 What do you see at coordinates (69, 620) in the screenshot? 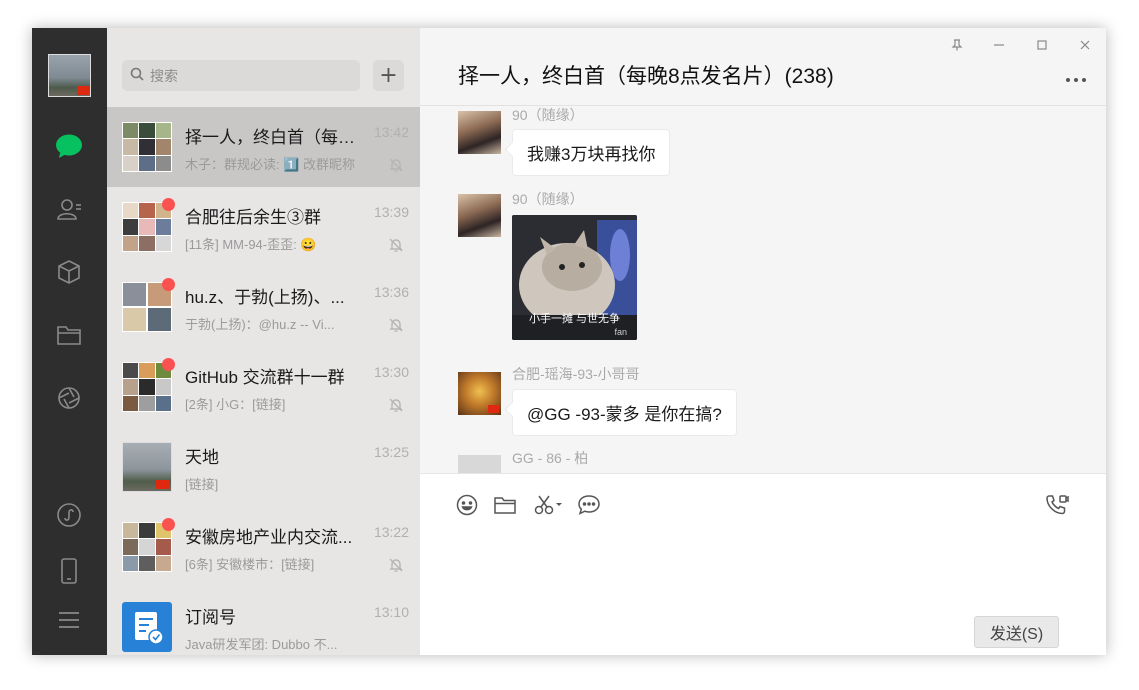
I see `menu-icon` at bounding box center [69, 620].